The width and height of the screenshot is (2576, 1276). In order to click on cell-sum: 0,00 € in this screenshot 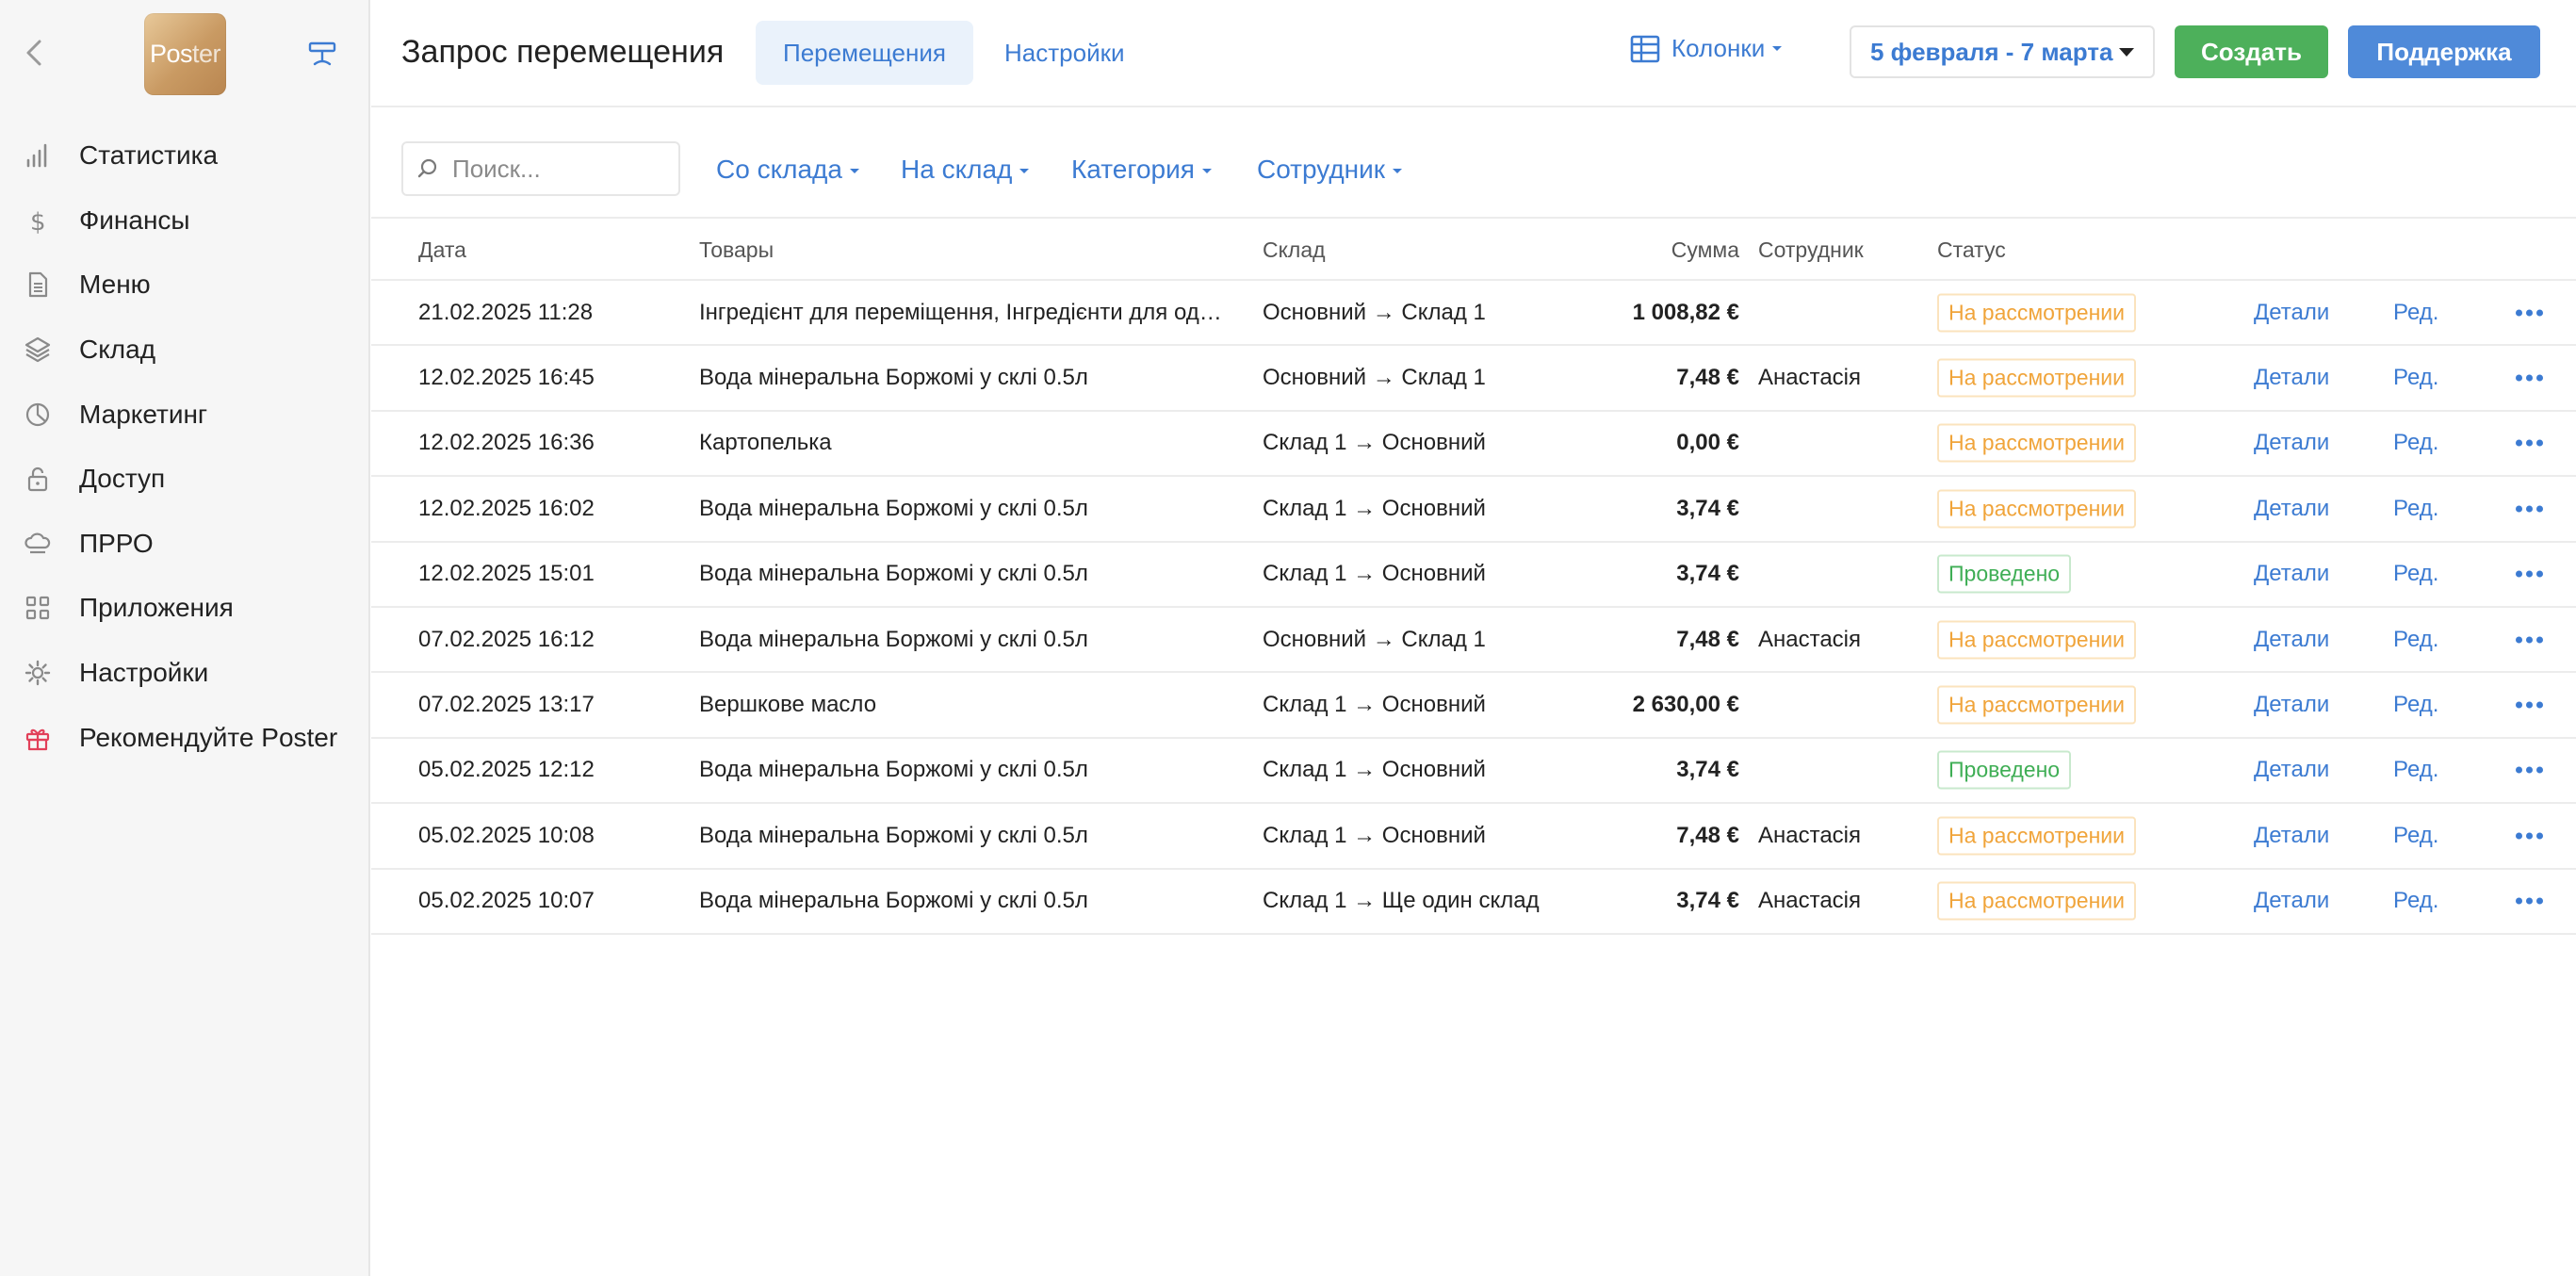, I will do `click(1707, 443)`.